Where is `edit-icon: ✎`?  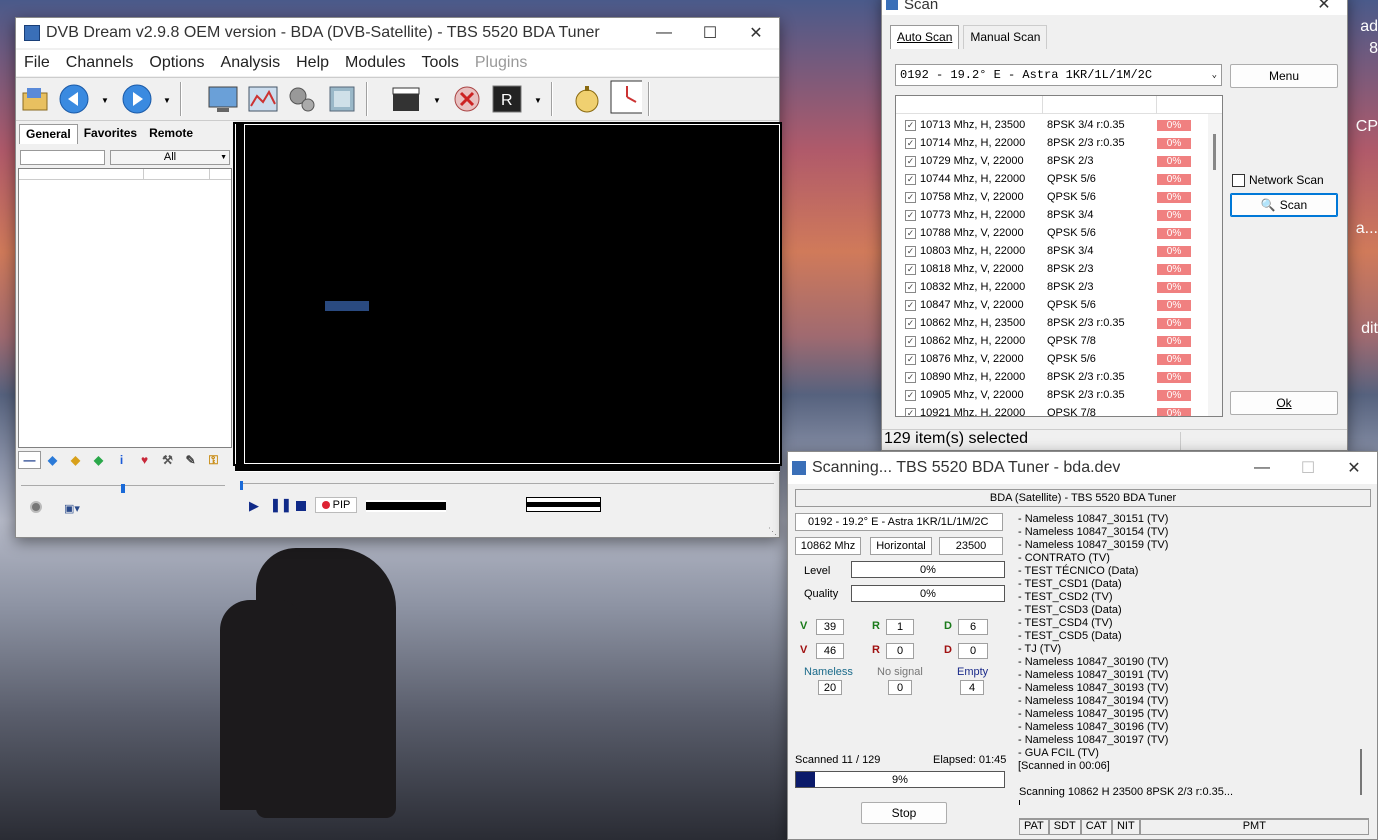 edit-icon: ✎ is located at coordinates (190, 460).